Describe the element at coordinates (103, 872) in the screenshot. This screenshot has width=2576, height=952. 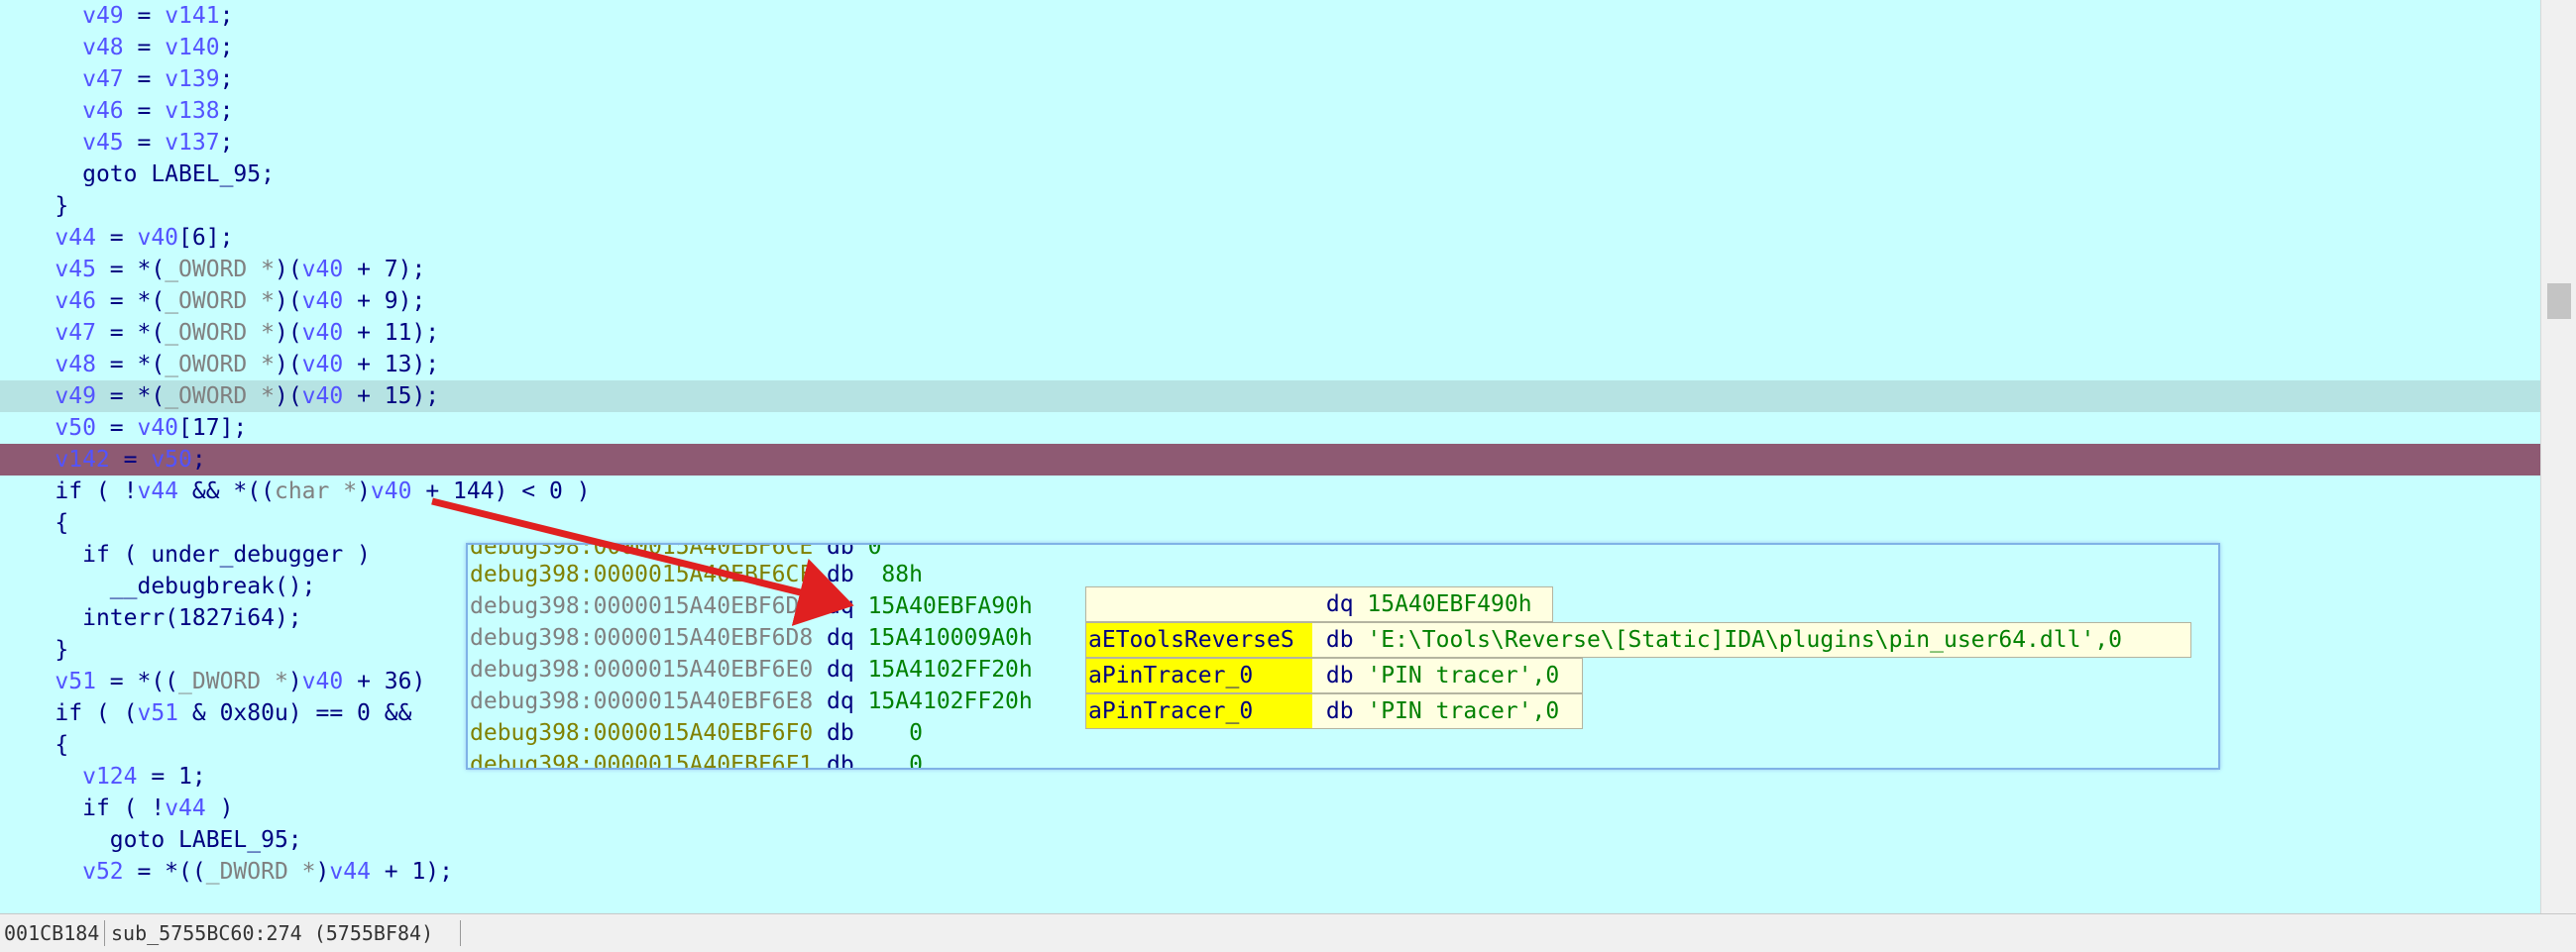
I see `variable-token: v52` at that location.